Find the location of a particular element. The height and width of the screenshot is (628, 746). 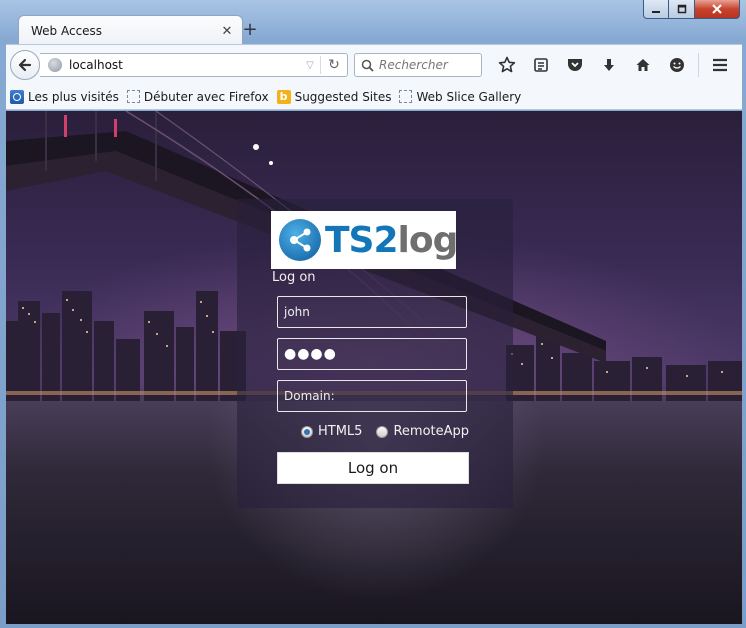

bookmarks-menu-button is located at coordinates (541, 65).